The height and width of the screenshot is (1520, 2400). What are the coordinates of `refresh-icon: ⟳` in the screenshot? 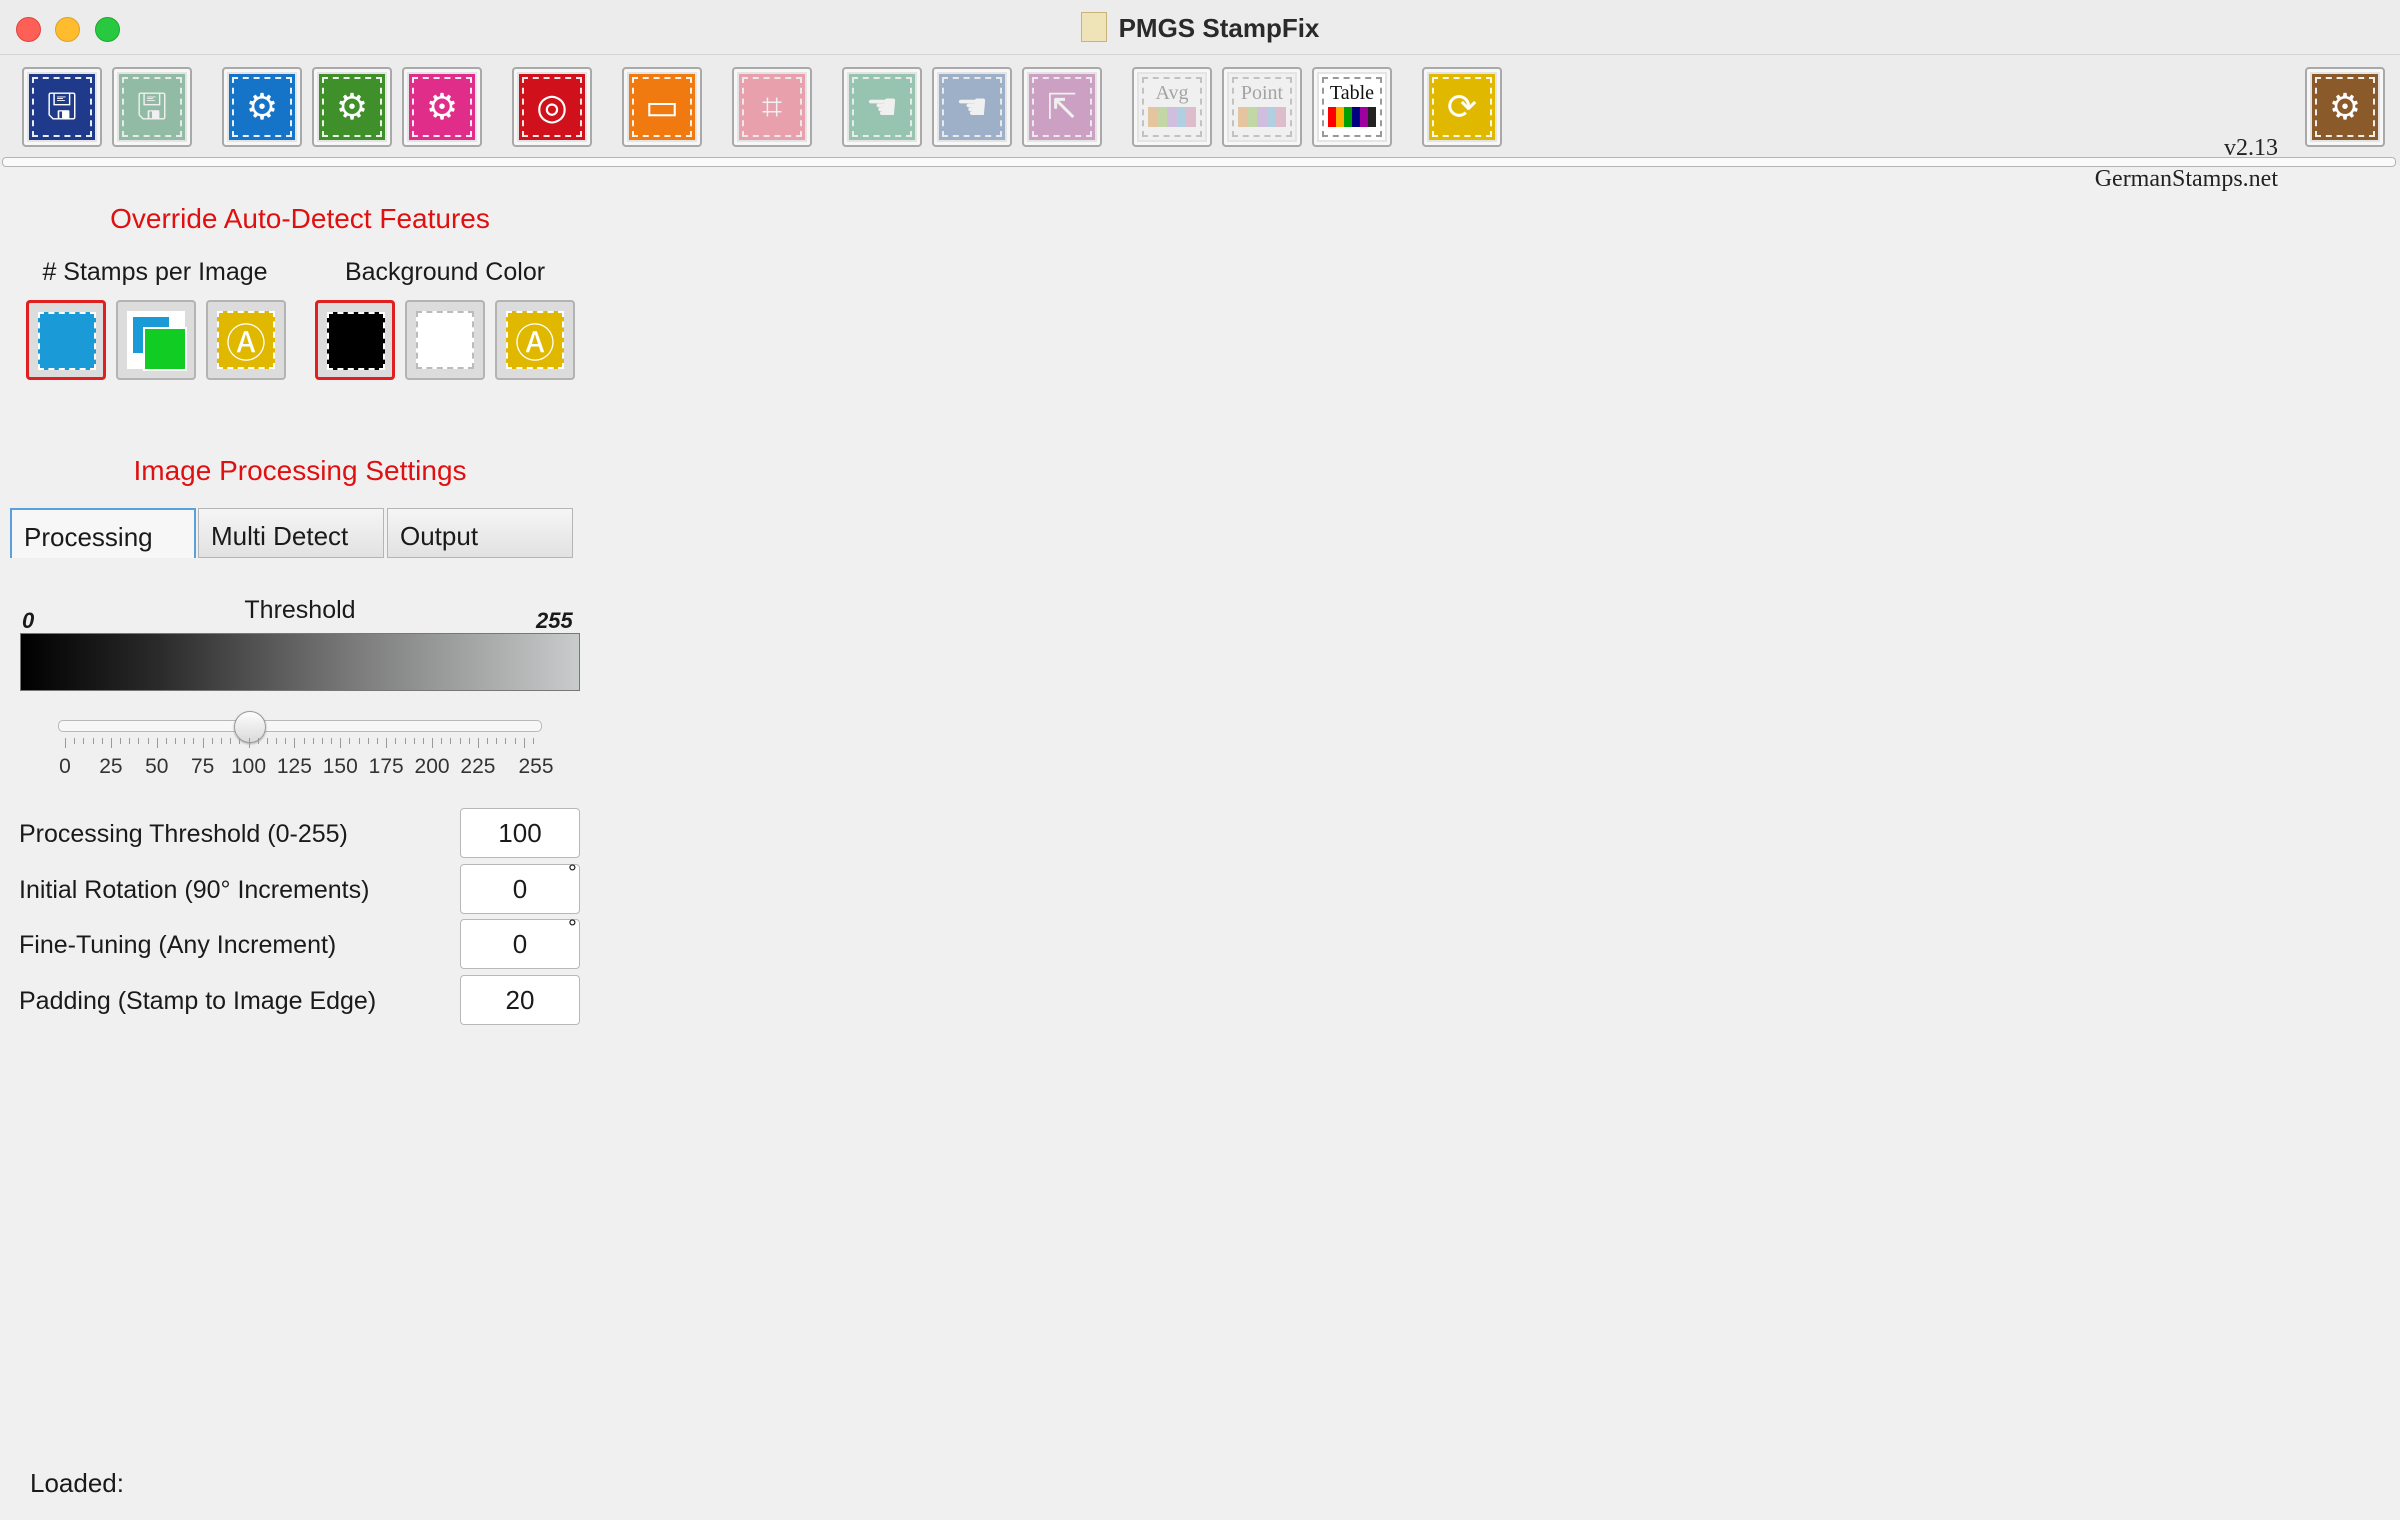 It's located at (1462, 106).